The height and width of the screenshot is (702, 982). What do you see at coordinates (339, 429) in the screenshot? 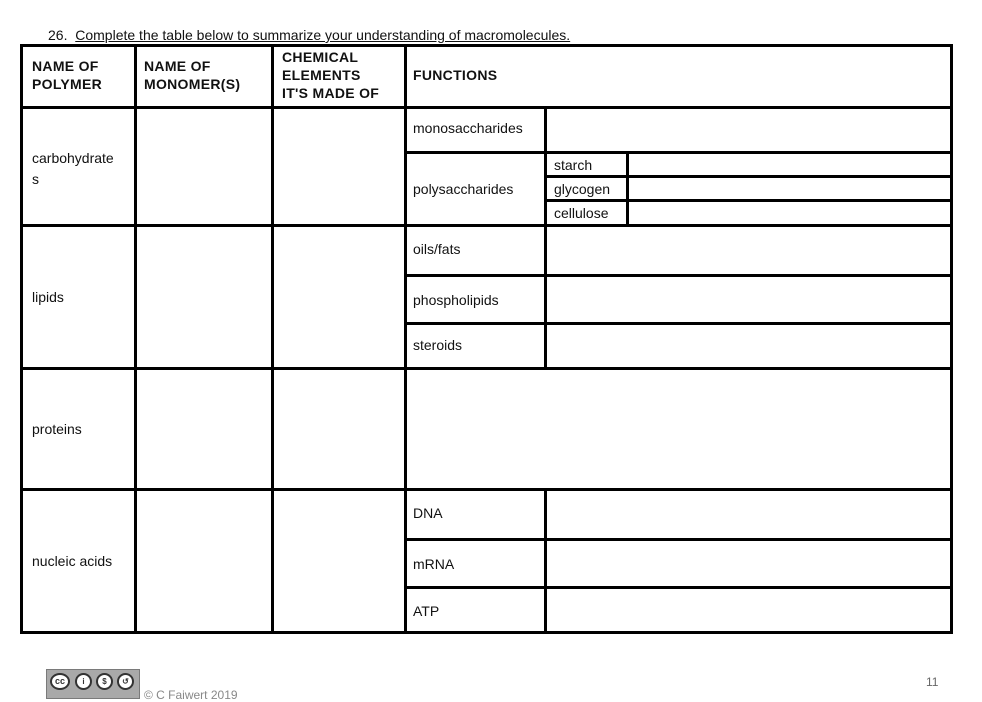
I see `elements-proteins-field` at bounding box center [339, 429].